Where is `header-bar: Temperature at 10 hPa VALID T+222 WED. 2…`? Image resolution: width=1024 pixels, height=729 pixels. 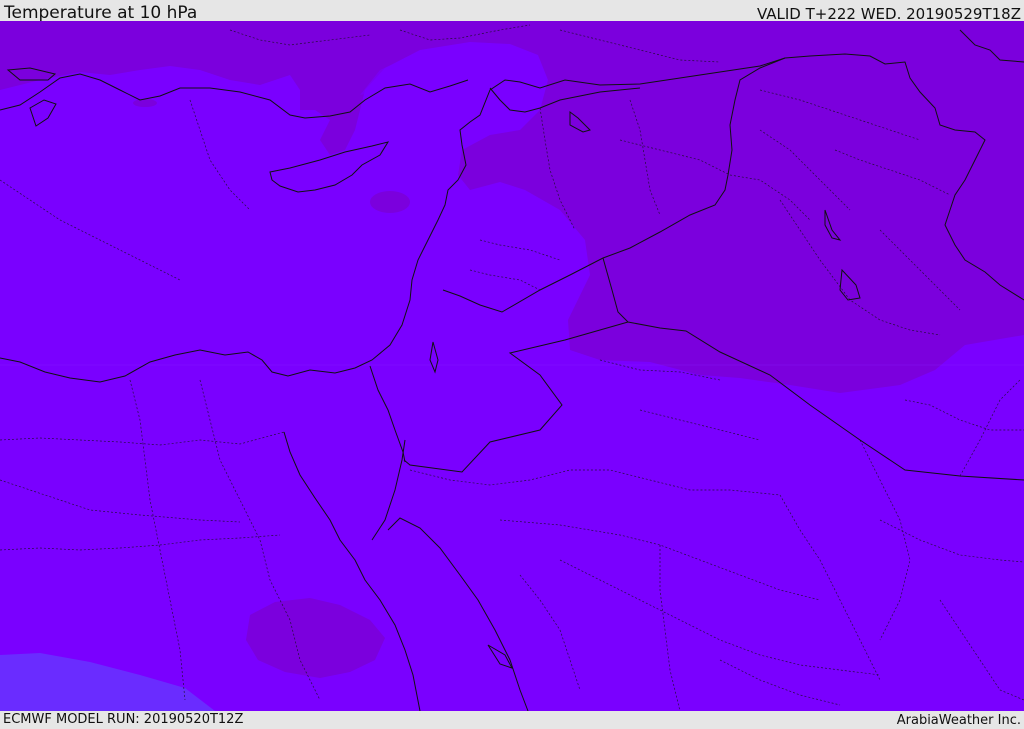 header-bar: Temperature at 10 hPa VALID T+222 WED. 2… is located at coordinates (512, 11).